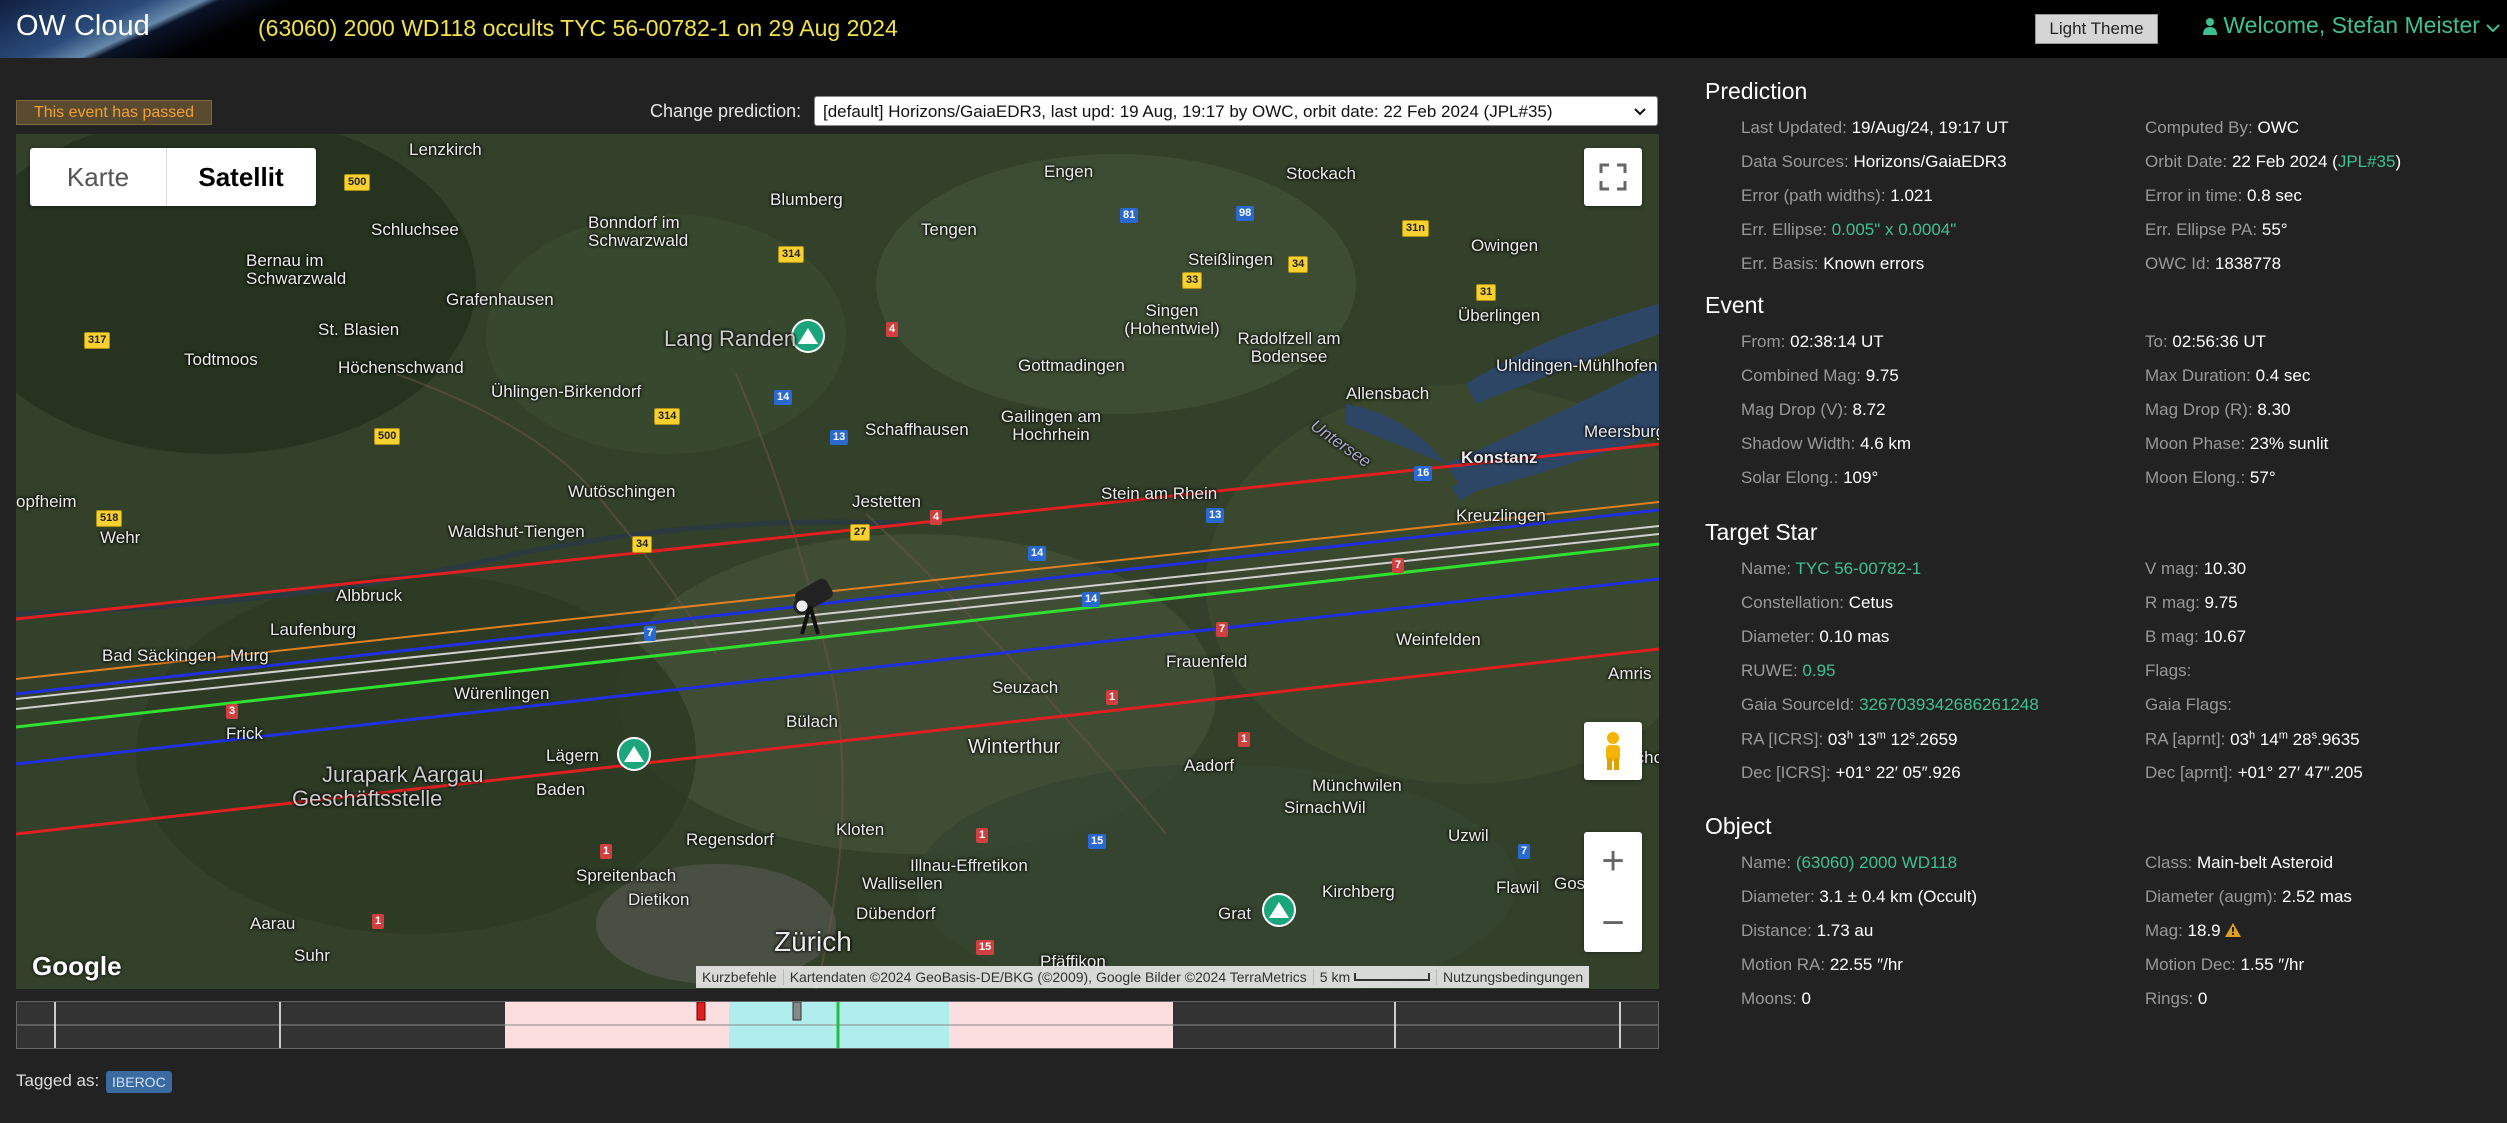 This screenshot has width=2507, height=1123. Describe the element at coordinates (2367, 161) in the screenshot. I see `orbit-source-link: JPL#35` at that location.